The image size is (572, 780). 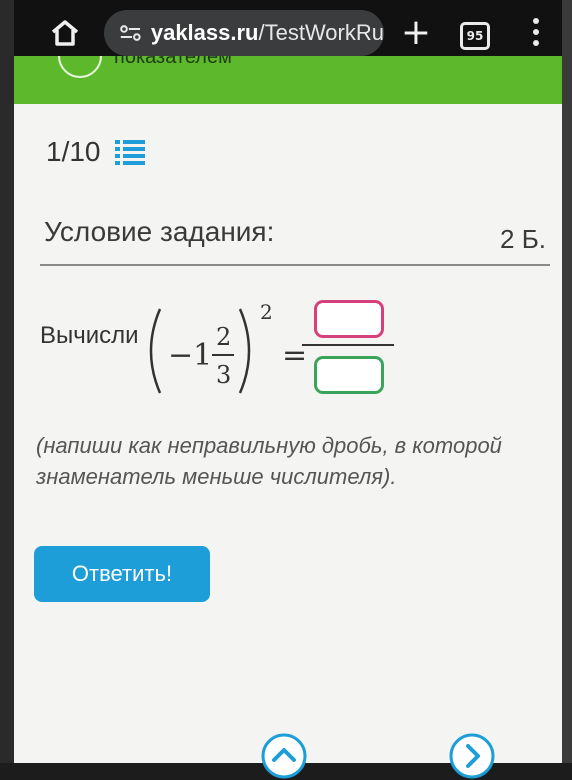 What do you see at coordinates (321, 32) in the screenshot?
I see `url-path: /TestWorkRu` at bounding box center [321, 32].